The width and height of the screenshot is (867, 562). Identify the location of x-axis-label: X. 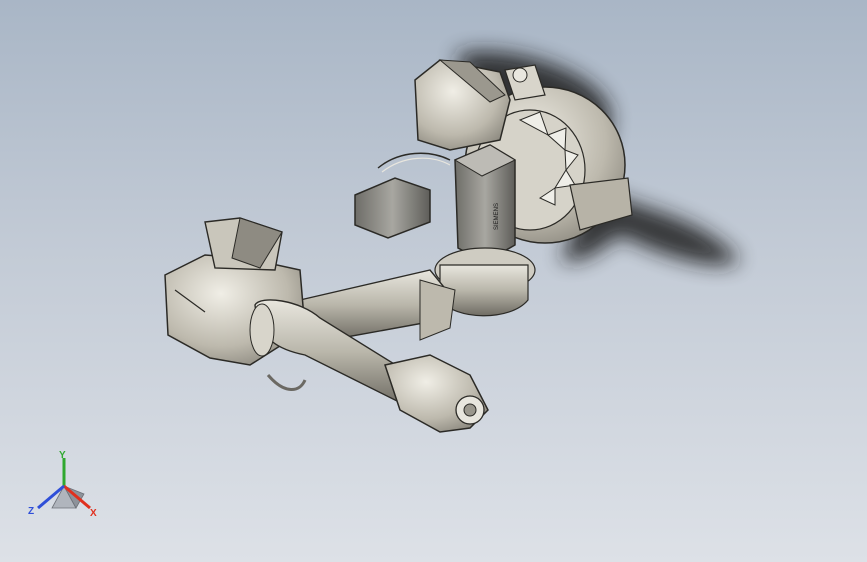
(93, 513).